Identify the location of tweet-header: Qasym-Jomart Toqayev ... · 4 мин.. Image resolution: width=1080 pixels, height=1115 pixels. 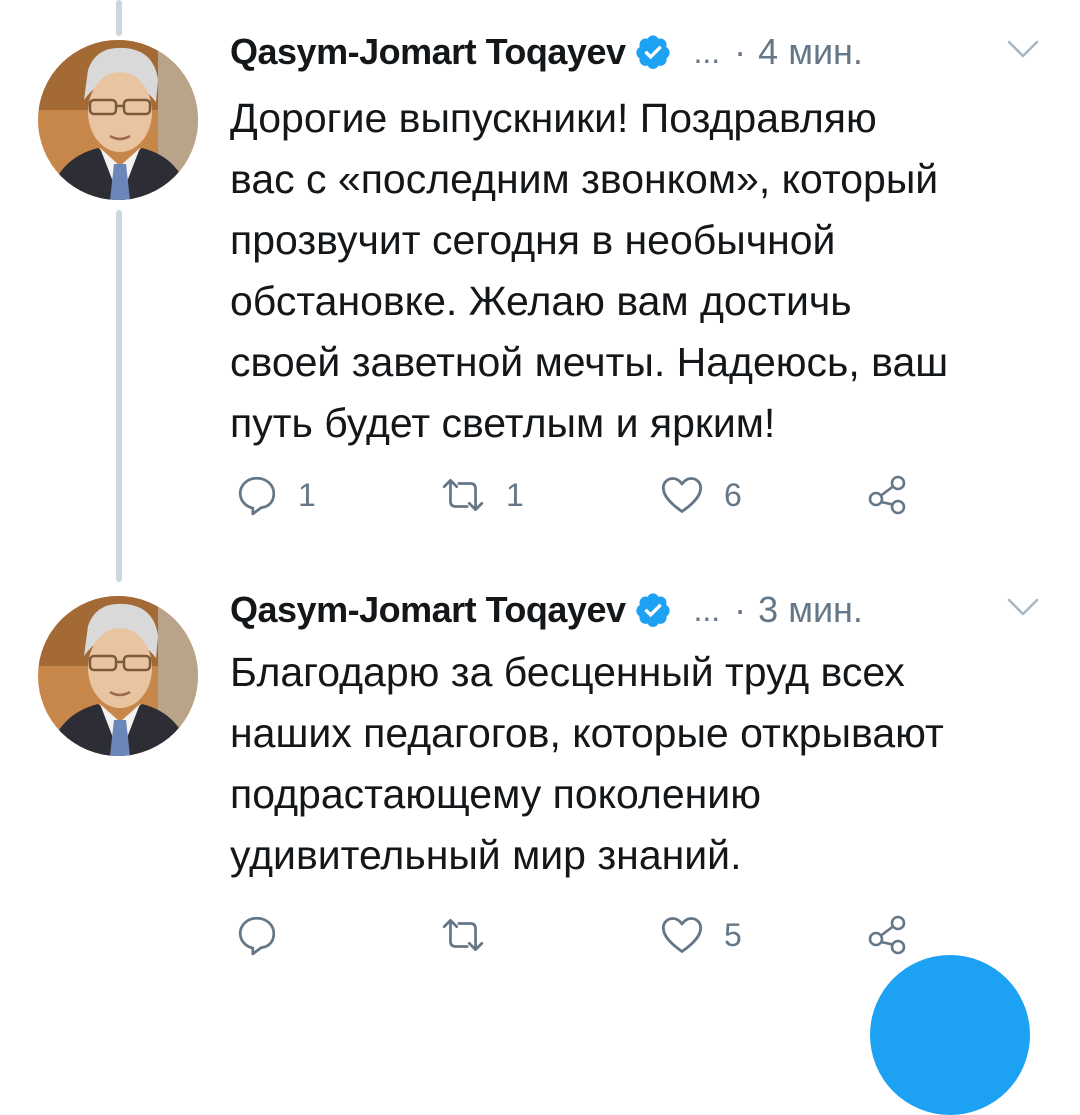
(640, 52).